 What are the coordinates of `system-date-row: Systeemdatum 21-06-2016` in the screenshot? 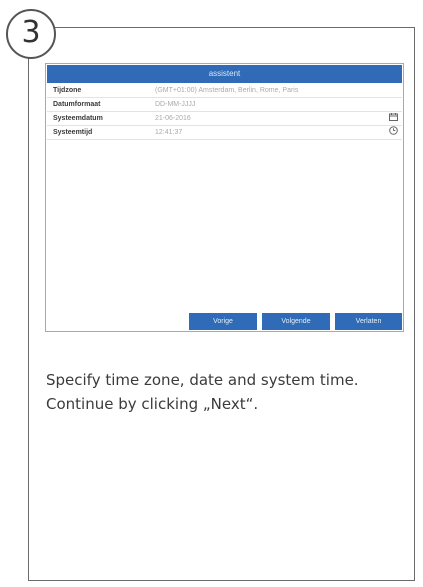 It's located at (224, 119).